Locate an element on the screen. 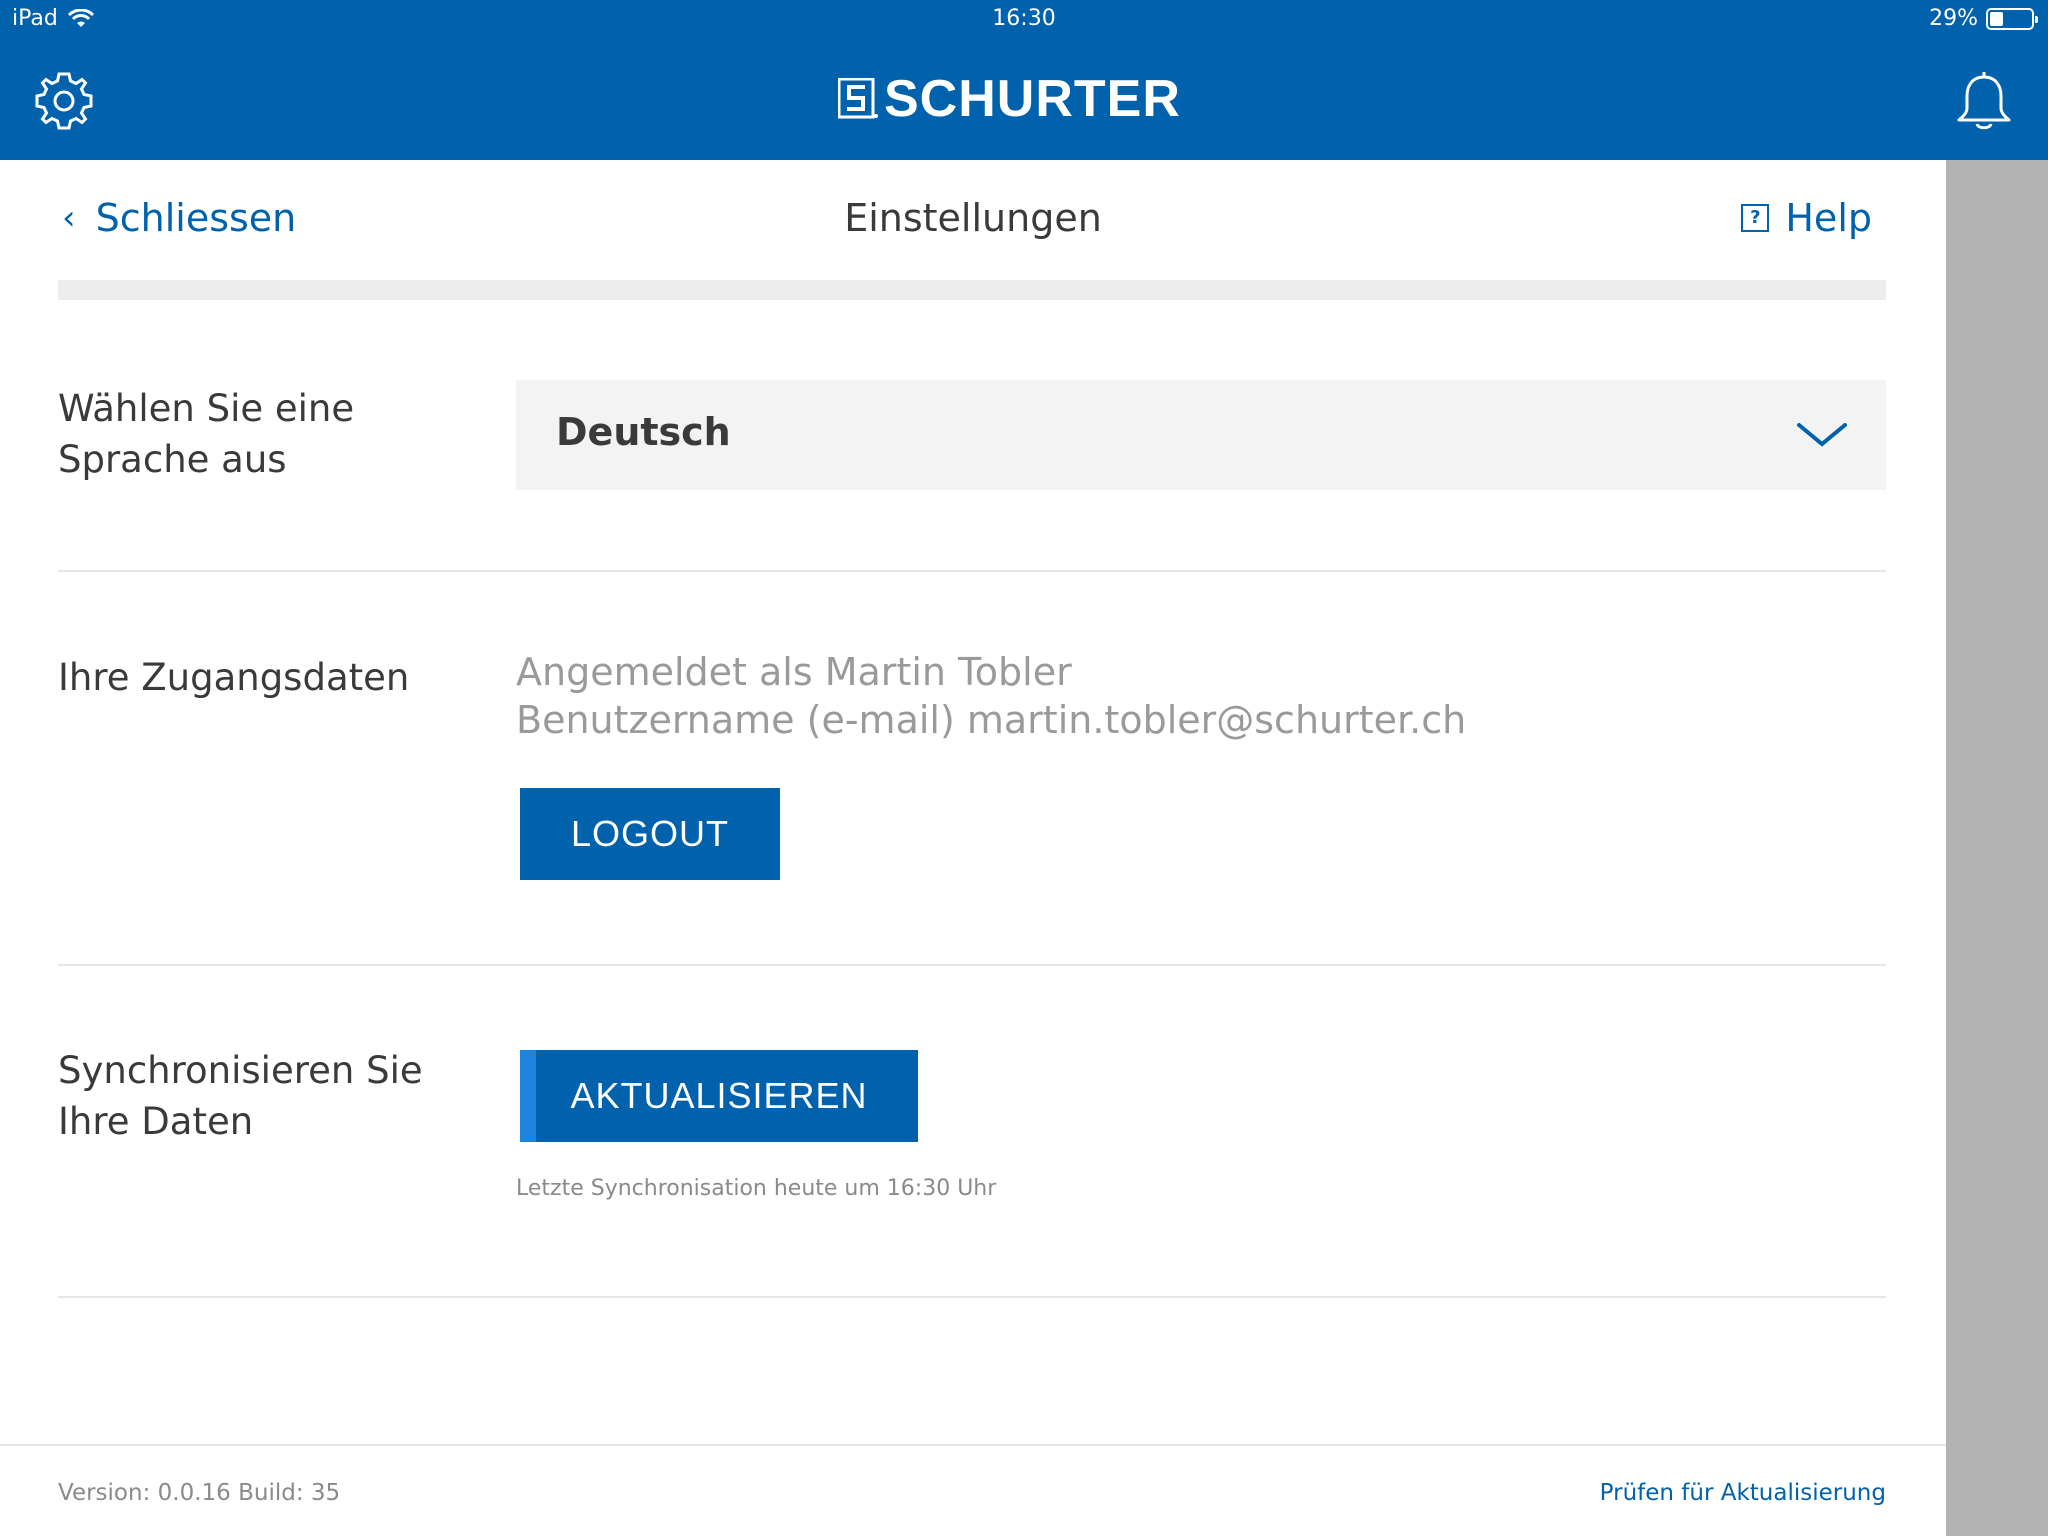 This screenshot has width=2048, height=1536. sync-label-line1: Synchronisieren Sie is located at coordinates (240, 1070).